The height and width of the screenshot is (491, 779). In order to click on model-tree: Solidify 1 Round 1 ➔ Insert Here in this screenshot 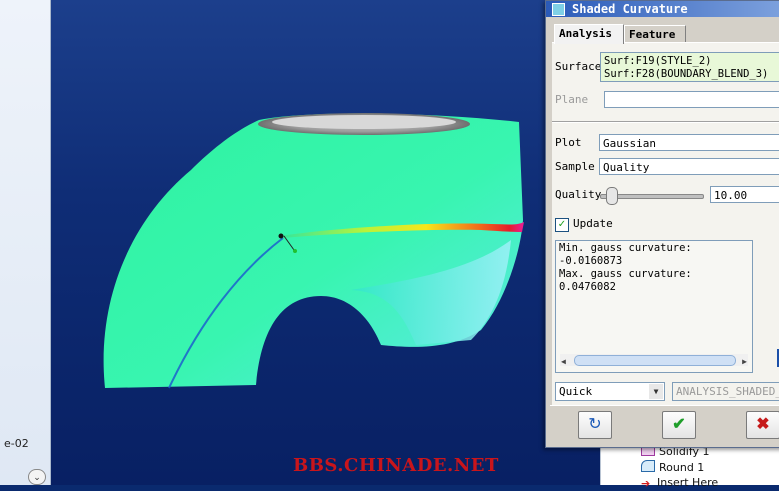, I will do `click(689, 466)`.